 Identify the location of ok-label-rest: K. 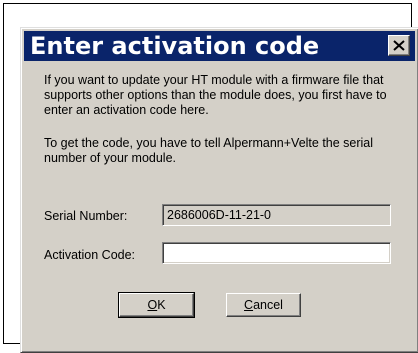
(161, 305).